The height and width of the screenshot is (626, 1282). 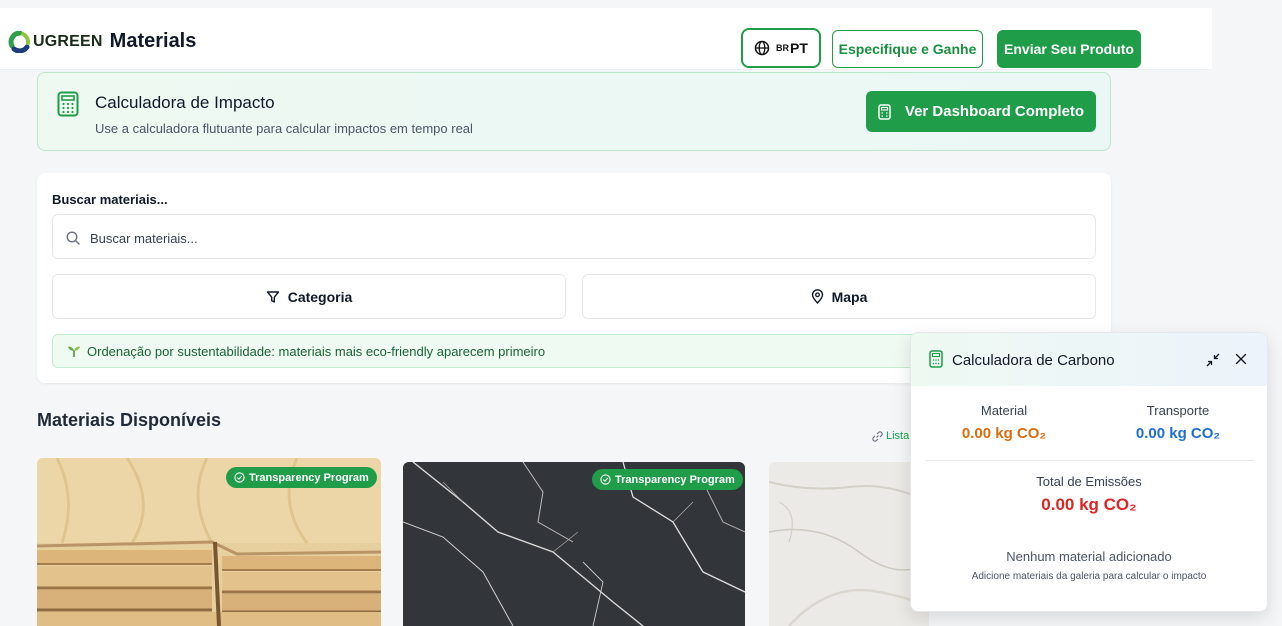 I want to click on category-label: Categoria, so click(x=320, y=296).